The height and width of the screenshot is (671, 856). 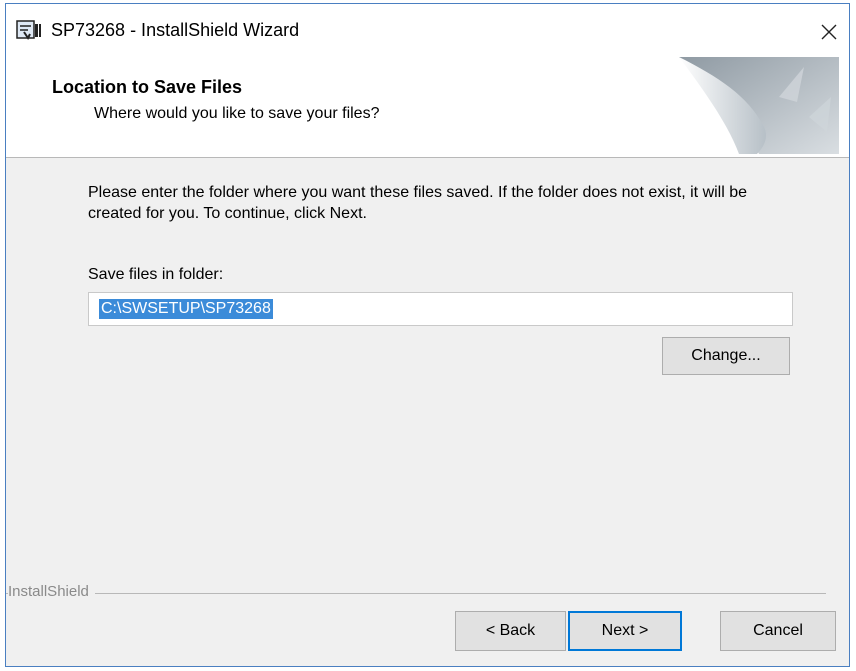 What do you see at coordinates (427, 30) in the screenshot?
I see `title-bar: SP73268 - InstallShield Wizard` at bounding box center [427, 30].